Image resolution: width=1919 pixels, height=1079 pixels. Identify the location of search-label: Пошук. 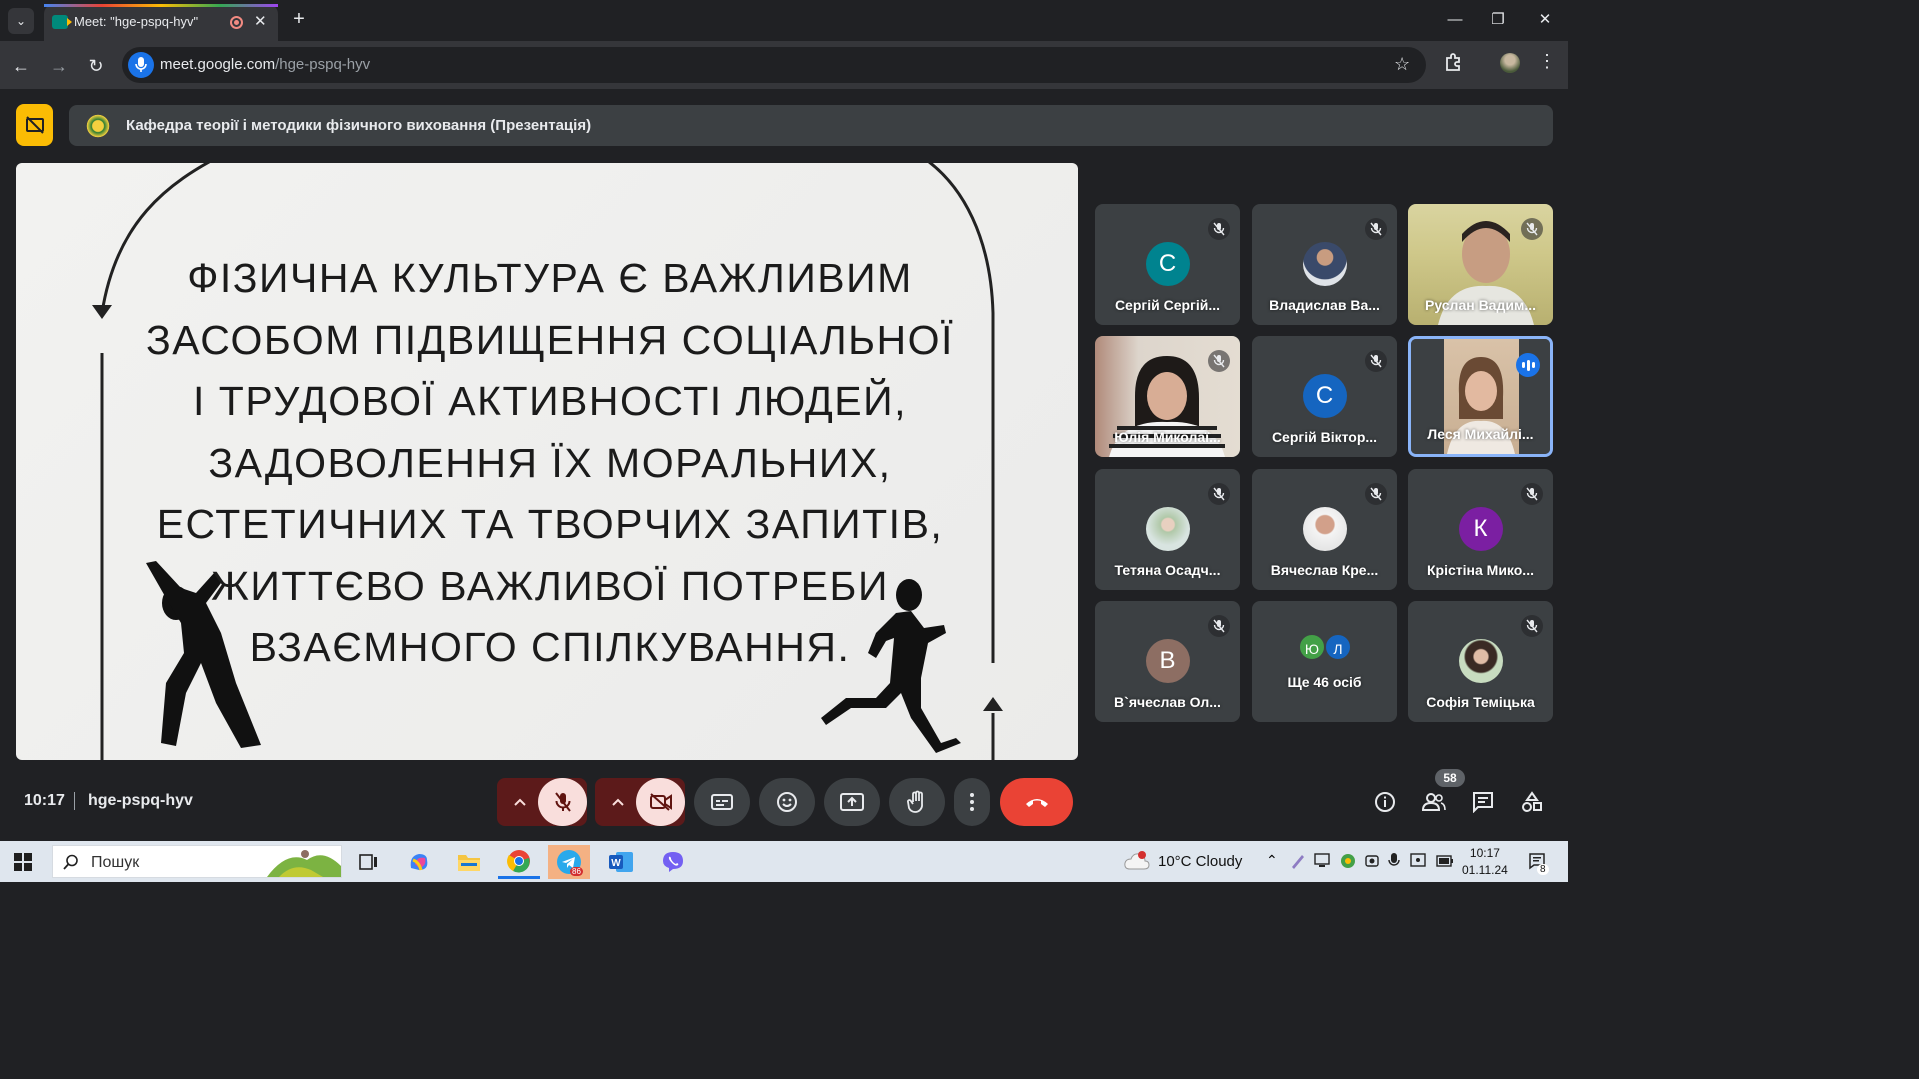
(115, 862).